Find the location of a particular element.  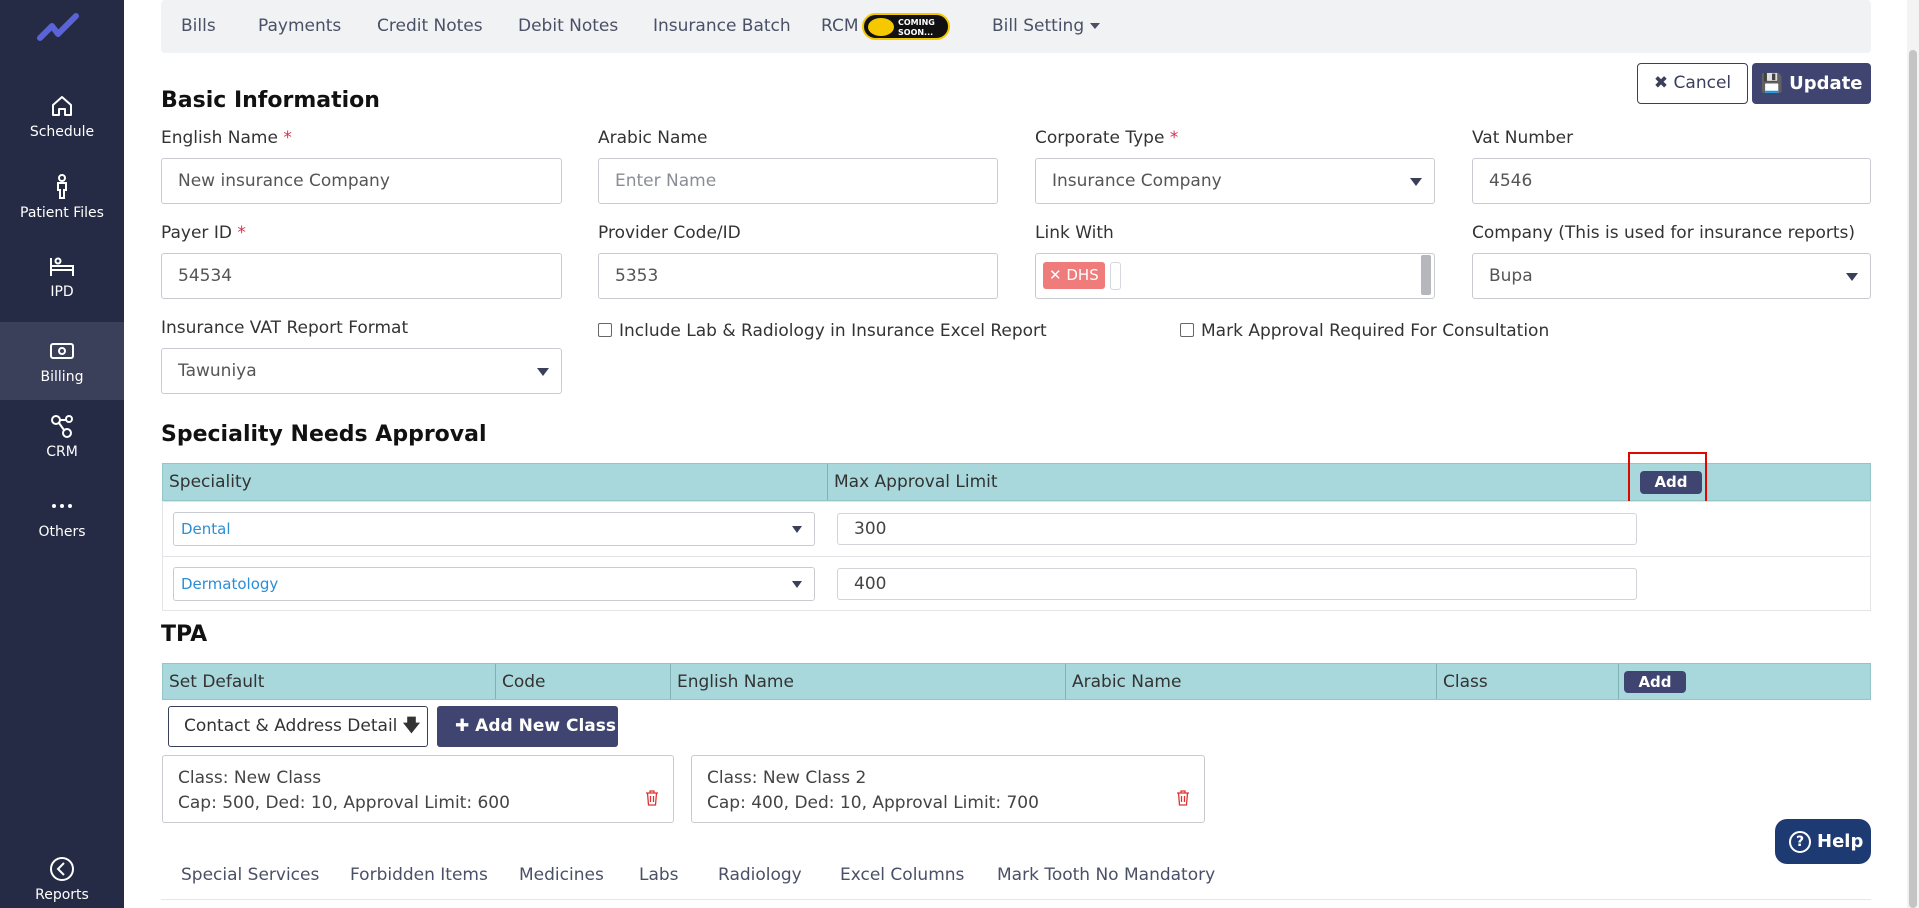

tab-labs: Labs is located at coordinates (659, 875).